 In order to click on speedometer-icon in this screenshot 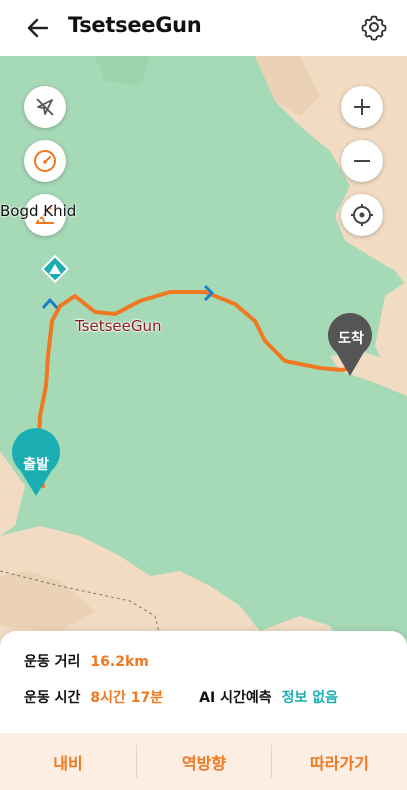, I will do `click(45, 161)`.